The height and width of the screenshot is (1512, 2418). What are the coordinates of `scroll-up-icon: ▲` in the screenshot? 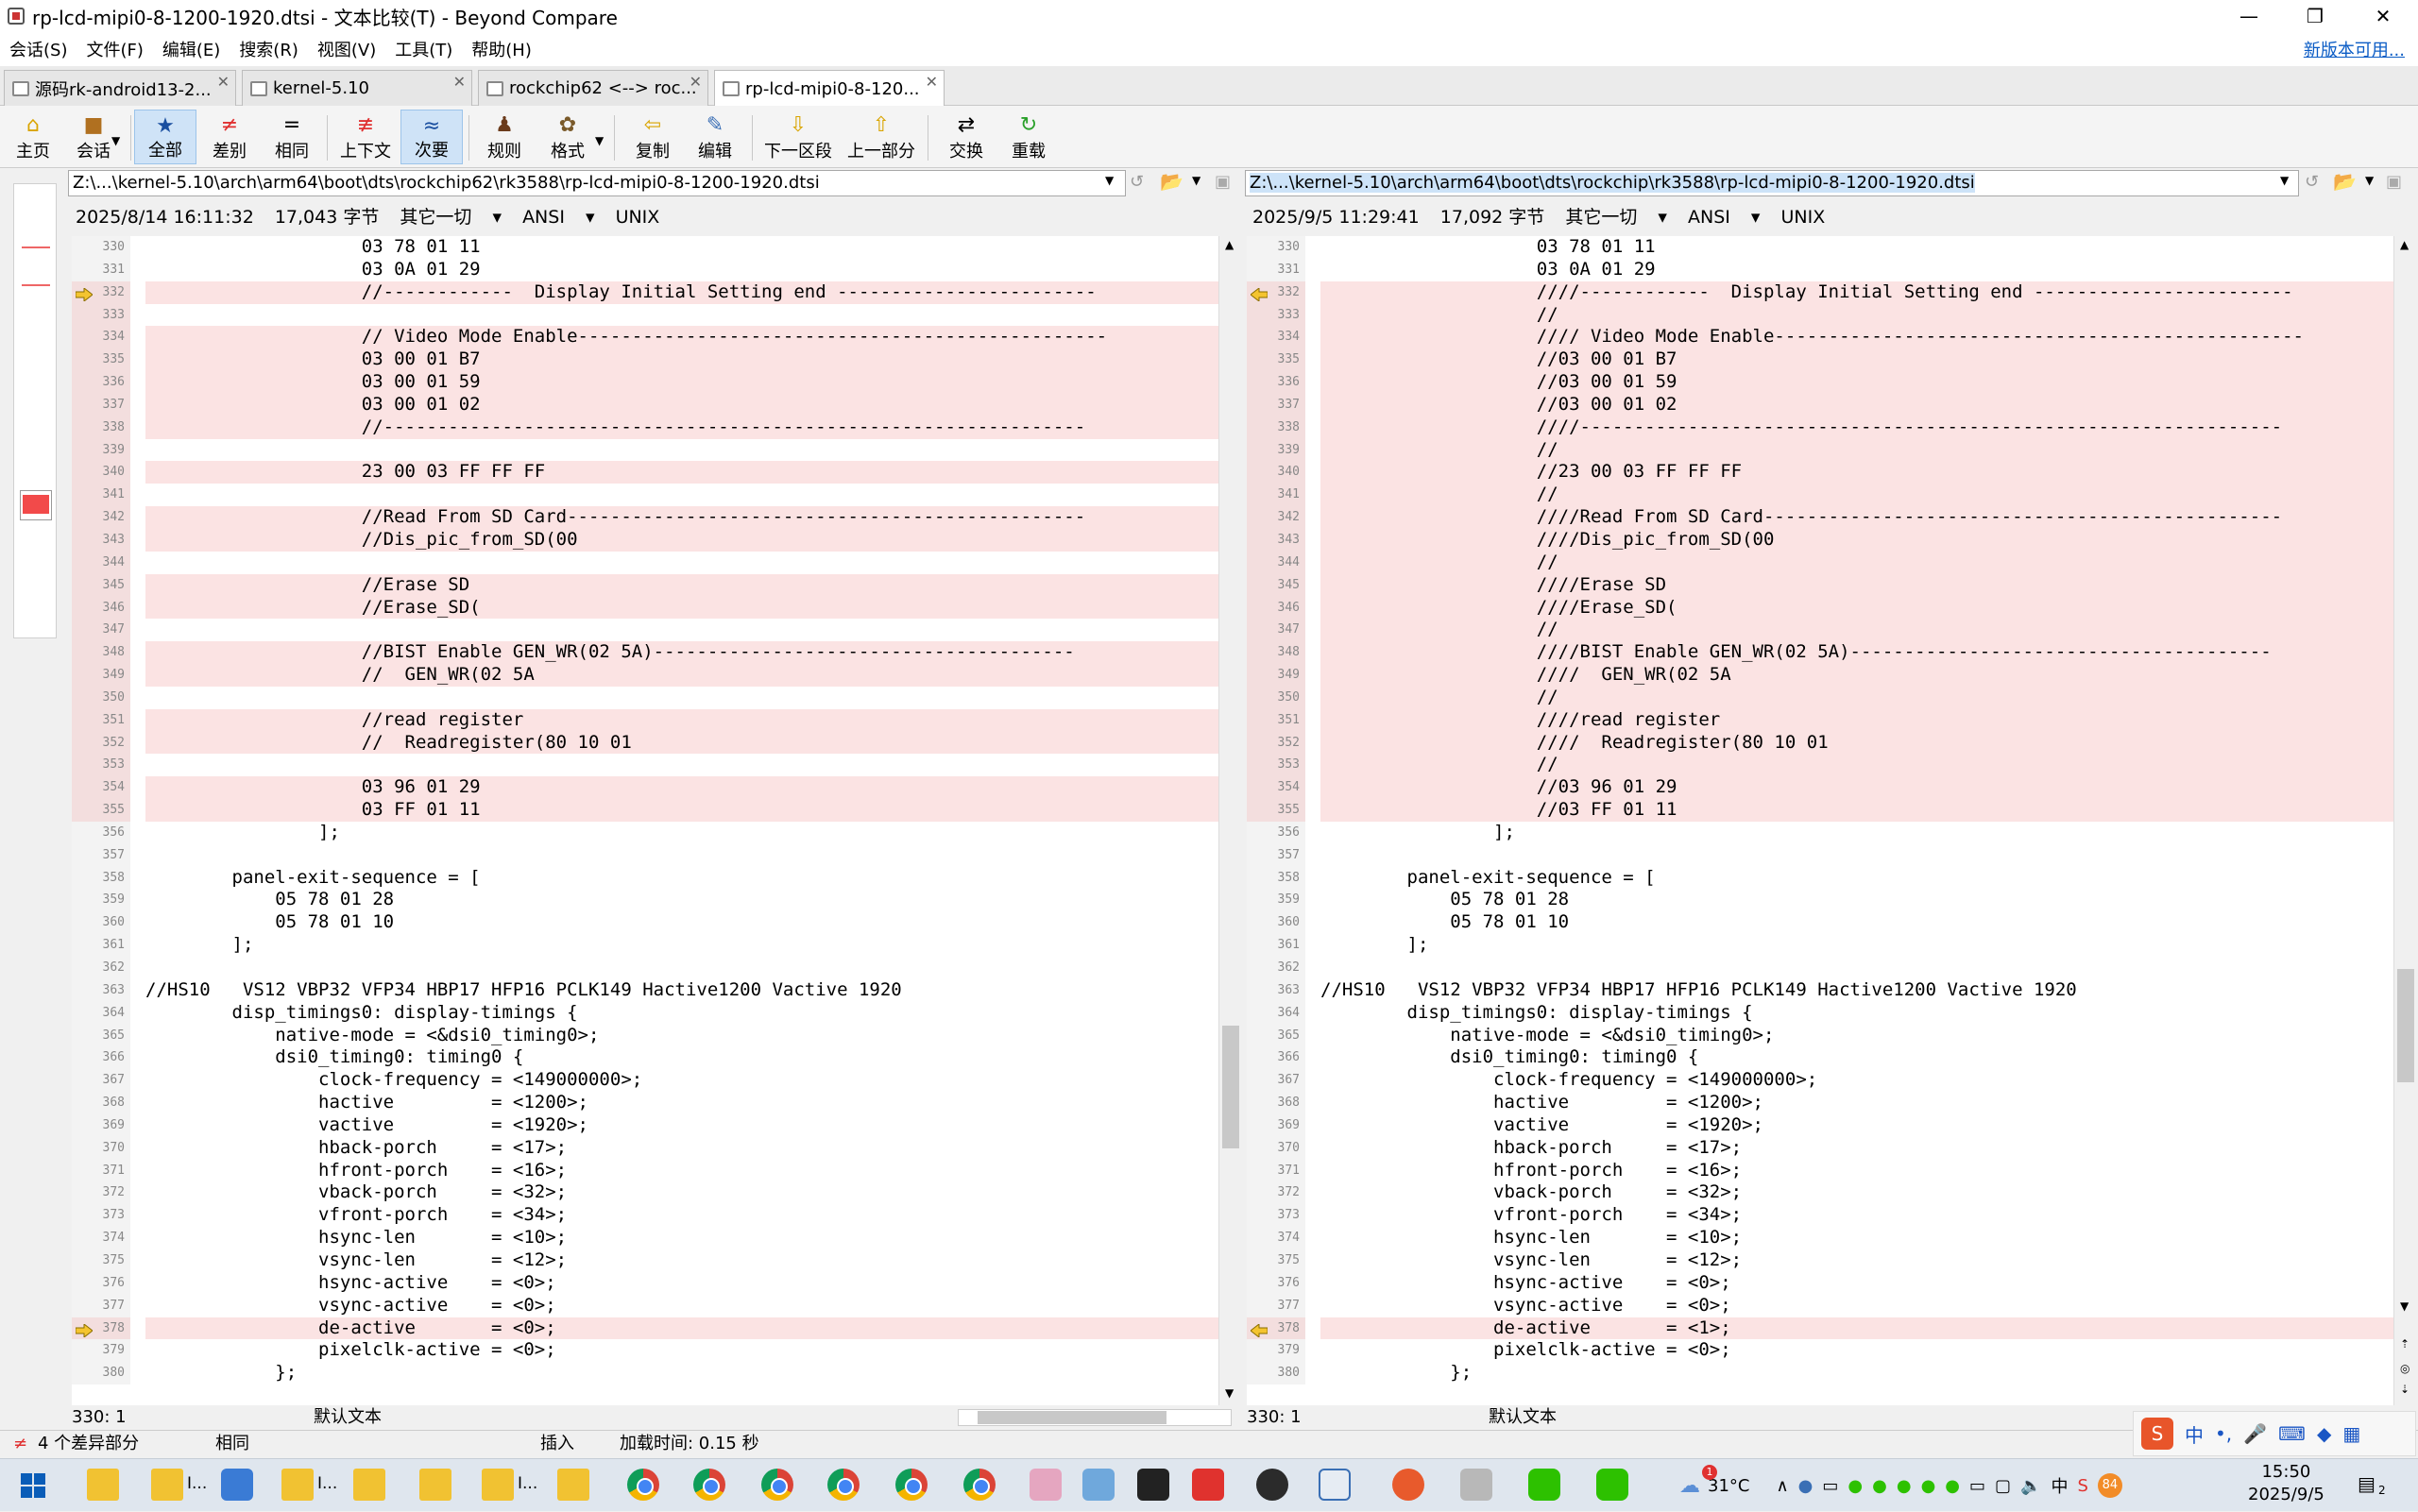 It's located at (1230, 245).